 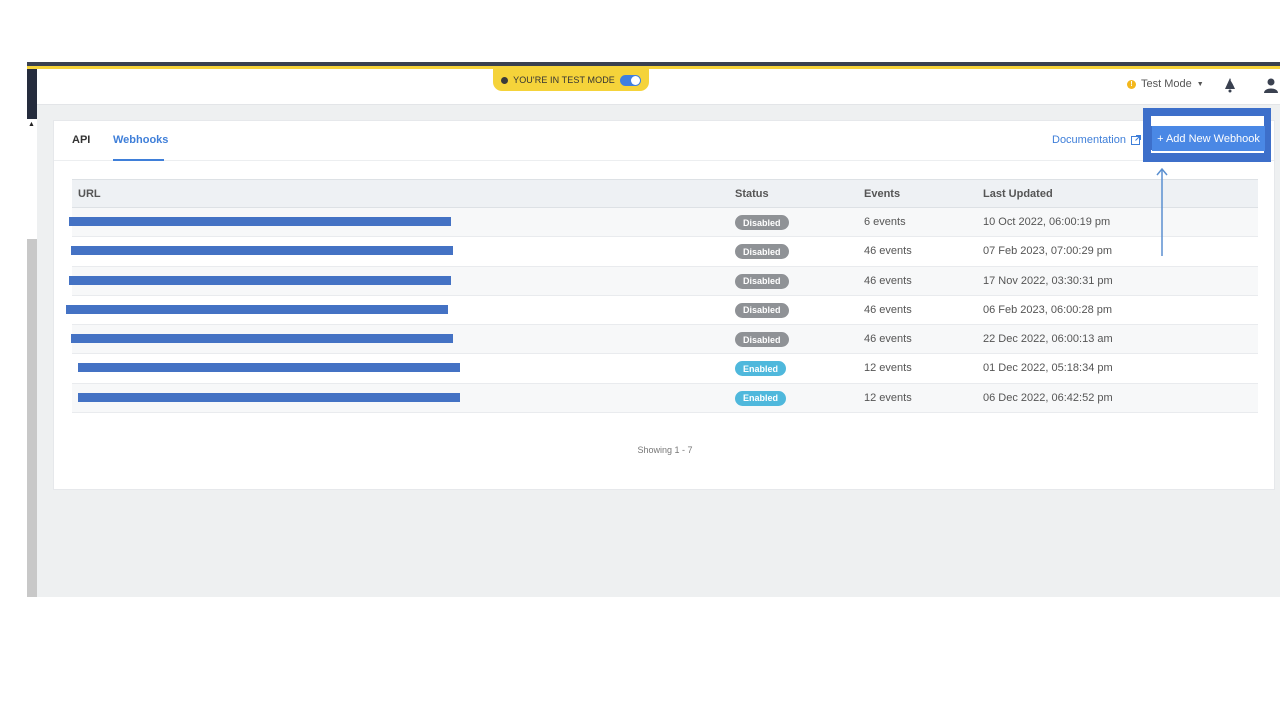 I want to click on notification-icon, so click(x=1230, y=85).